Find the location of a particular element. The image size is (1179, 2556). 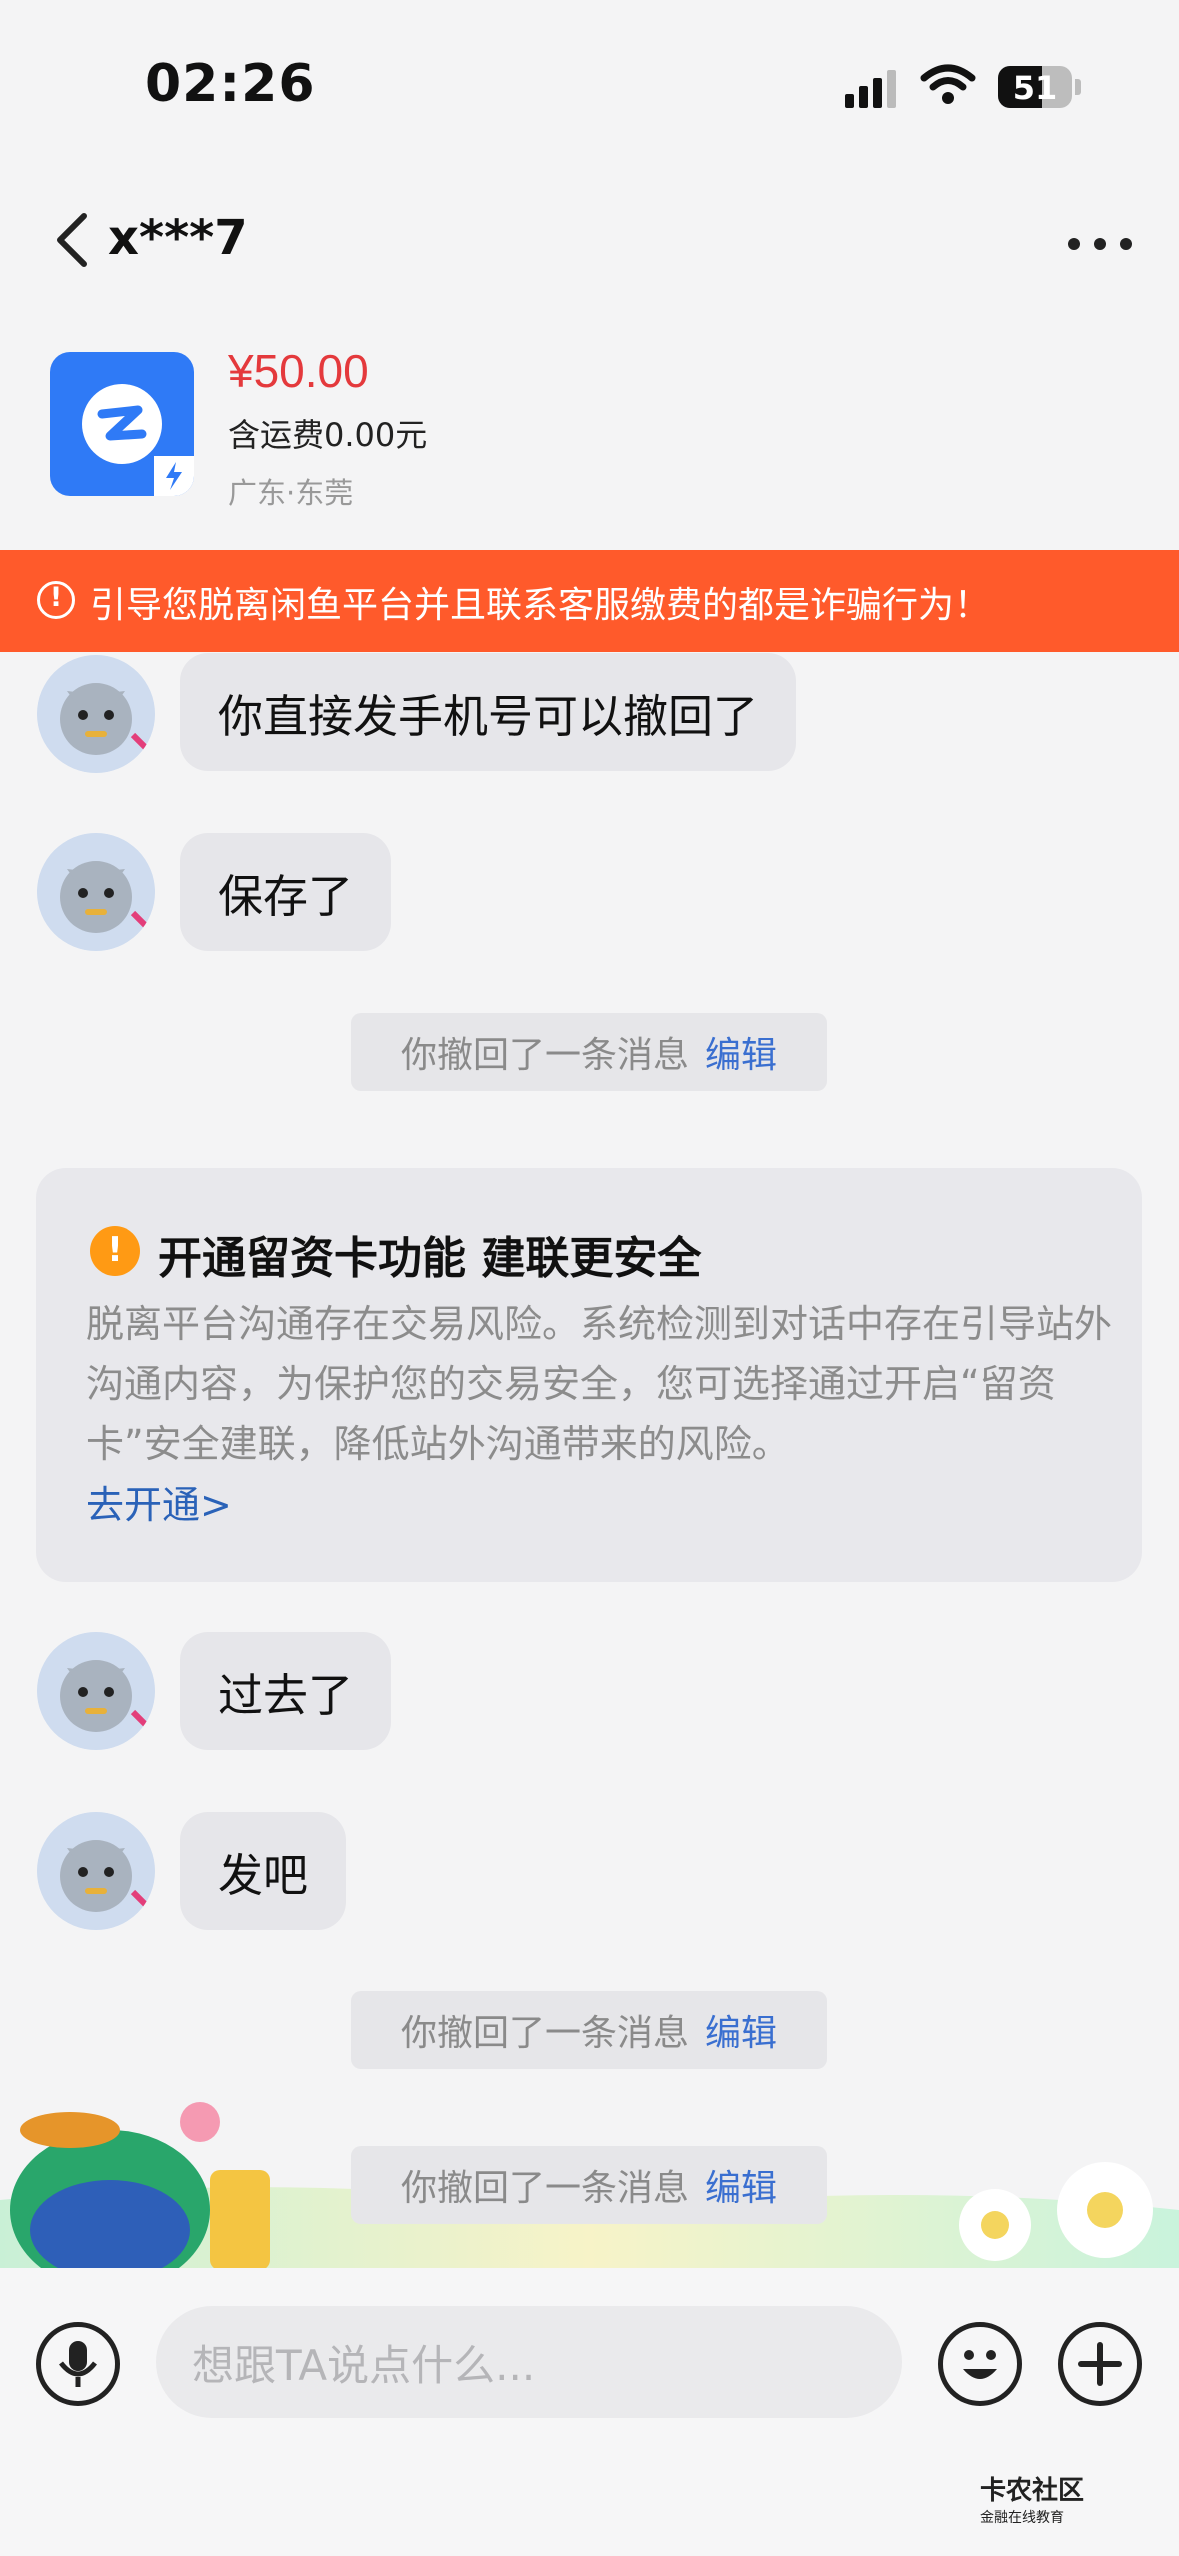

message-bubble: 你直接发手机号可以撤回了 is located at coordinates (488, 712).